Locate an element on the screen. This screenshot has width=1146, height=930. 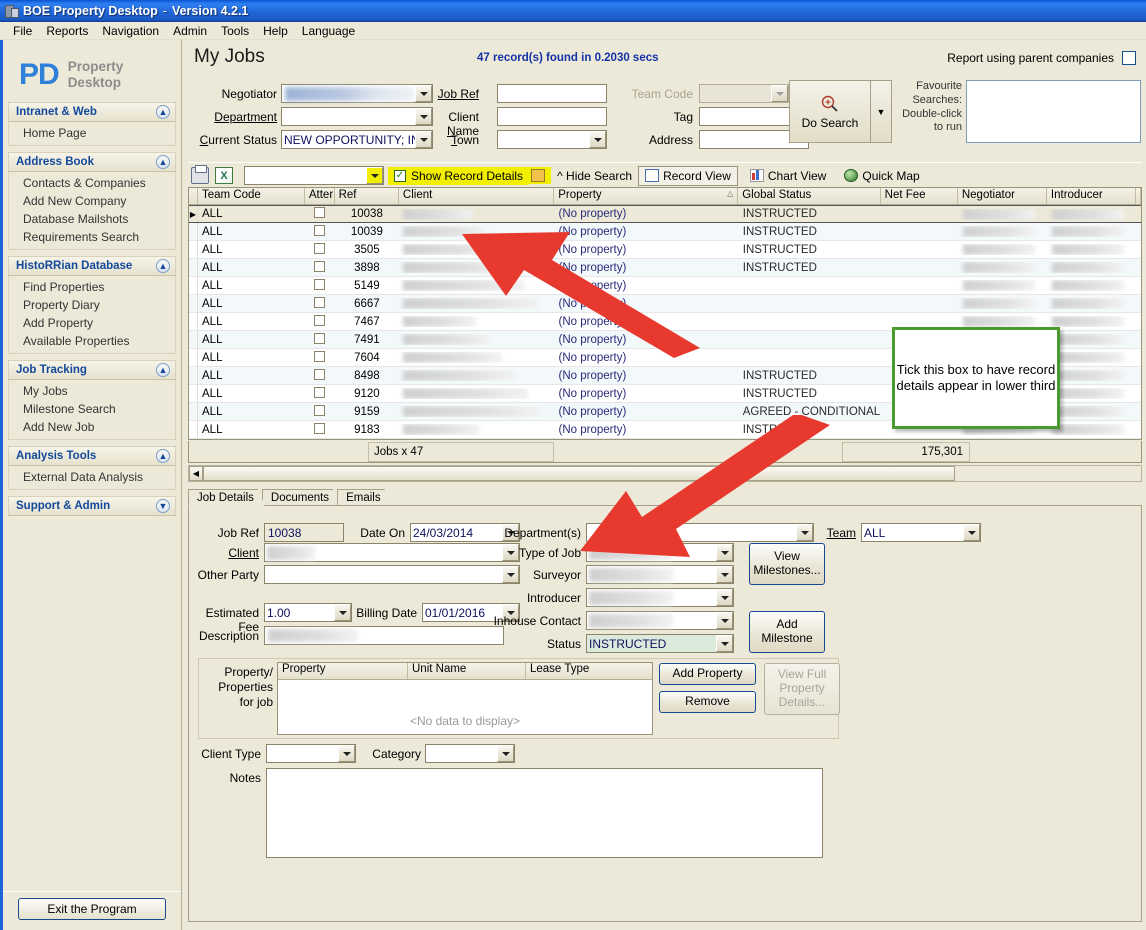
sidebar-item-contacts-companies: Contacts & Companies is located at coordinates (92, 183).